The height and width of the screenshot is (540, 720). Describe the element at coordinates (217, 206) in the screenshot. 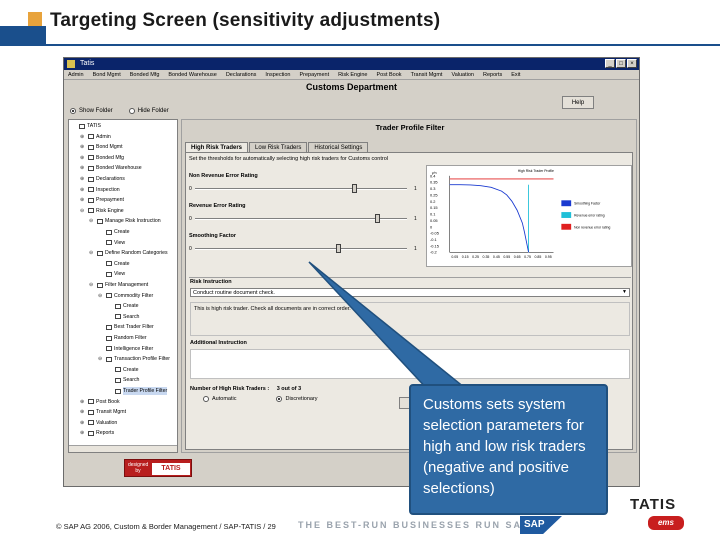

I see `slider-label: Revenue Error Rating` at that location.